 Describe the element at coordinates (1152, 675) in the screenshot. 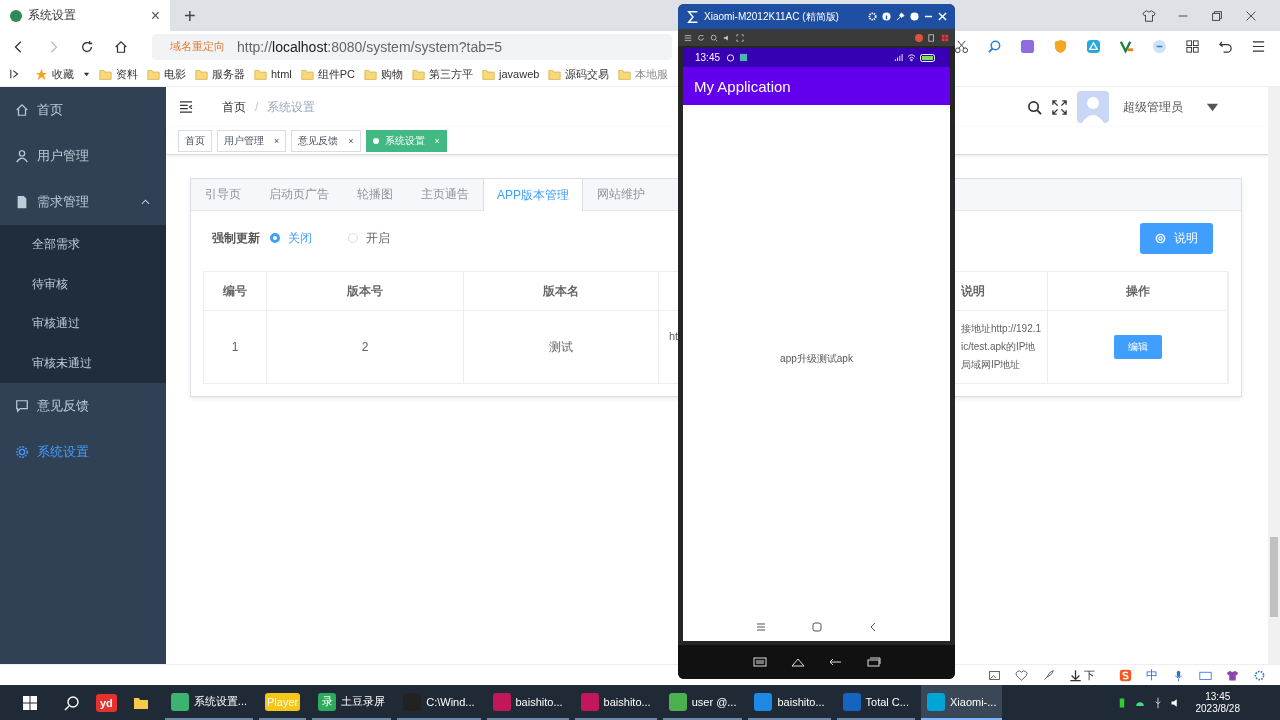

I see `ime-indicator: 中` at that location.